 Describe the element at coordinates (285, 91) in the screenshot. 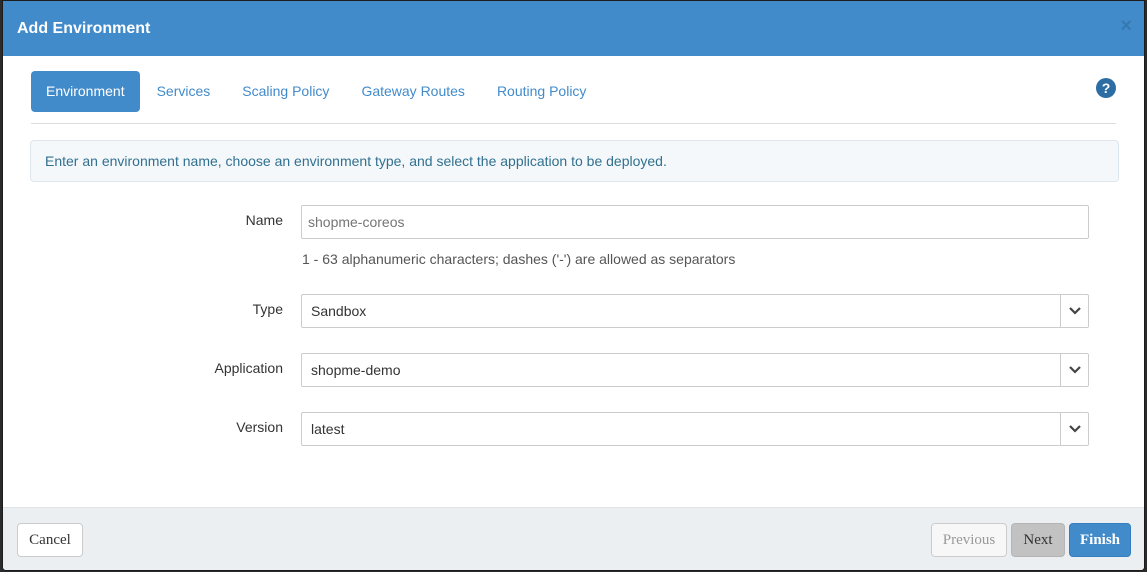

I see `tab-scaling-policy: Scaling Policy` at that location.